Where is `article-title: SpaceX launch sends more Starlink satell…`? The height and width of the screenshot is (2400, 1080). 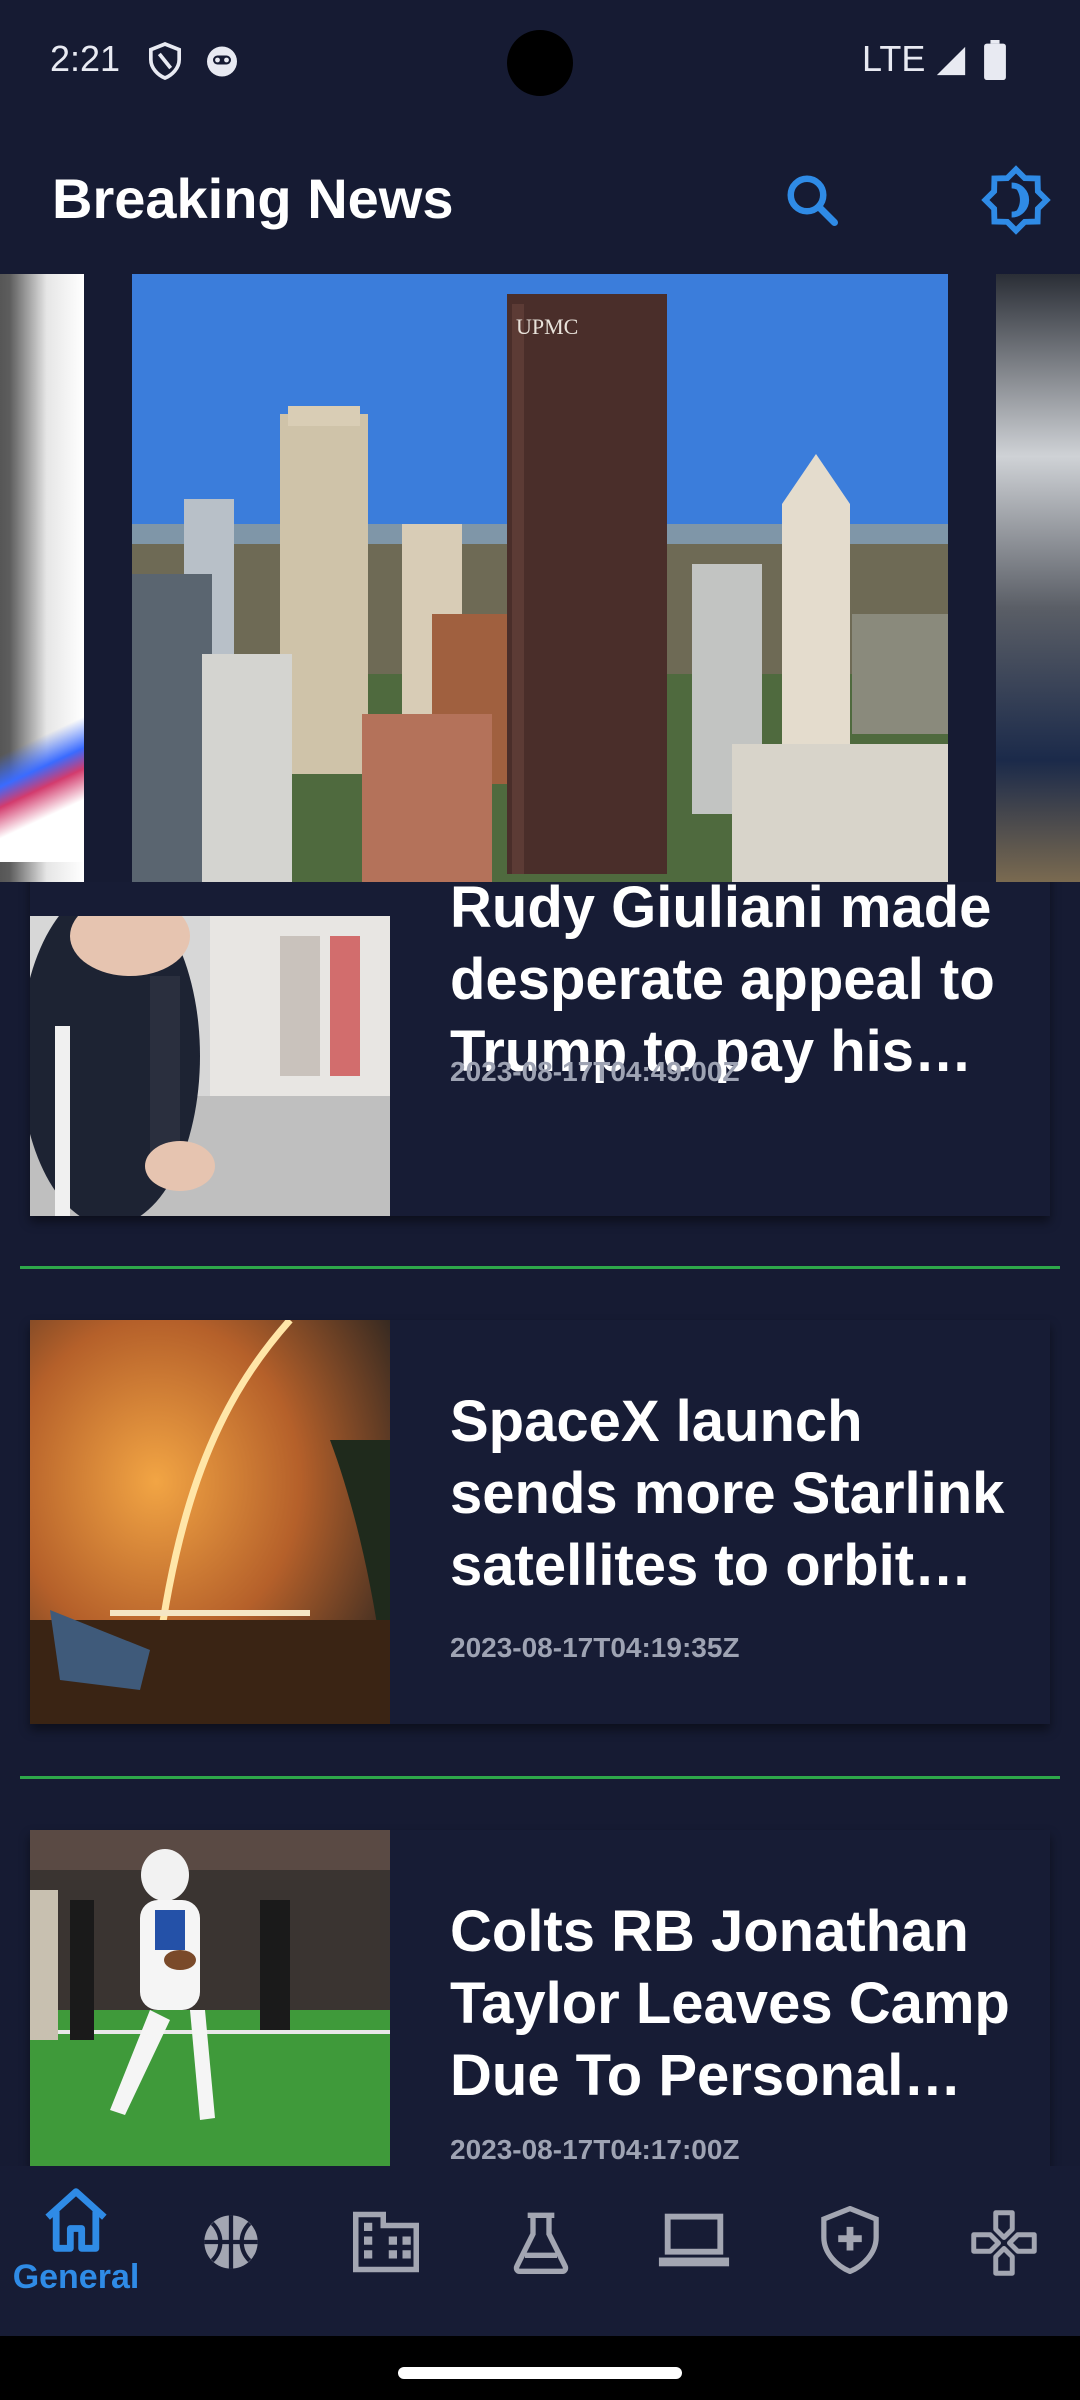 article-title: SpaceX launch sends more Starlink satell… is located at coordinates (745, 1494).